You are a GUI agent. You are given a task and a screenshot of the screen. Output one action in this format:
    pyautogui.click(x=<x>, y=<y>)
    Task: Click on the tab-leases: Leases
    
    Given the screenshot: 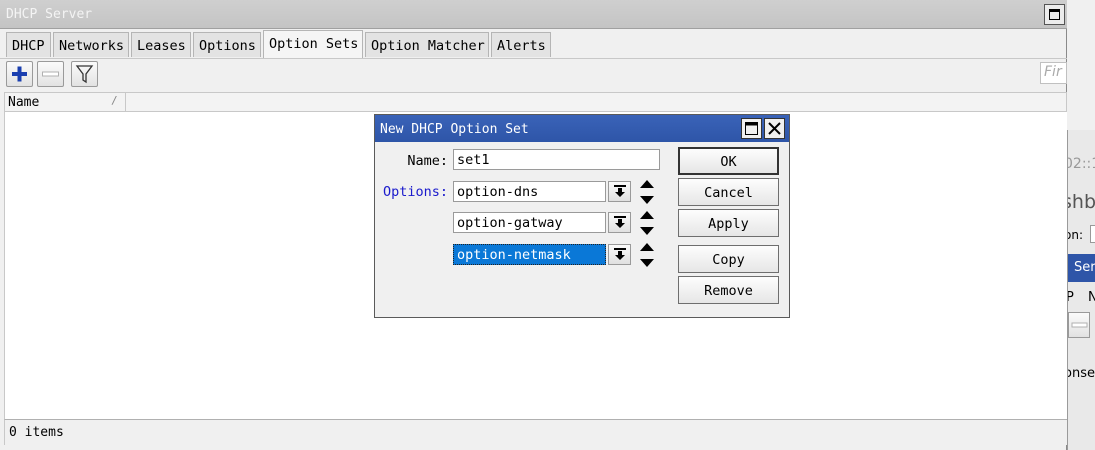 What is the action you would take?
    pyautogui.click(x=161, y=44)
    